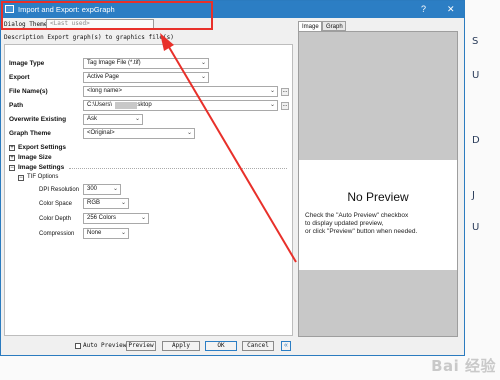  Describe the element at coordinates (167, 42) in the screenshot. I see `annotation-arrow-head` at that location.